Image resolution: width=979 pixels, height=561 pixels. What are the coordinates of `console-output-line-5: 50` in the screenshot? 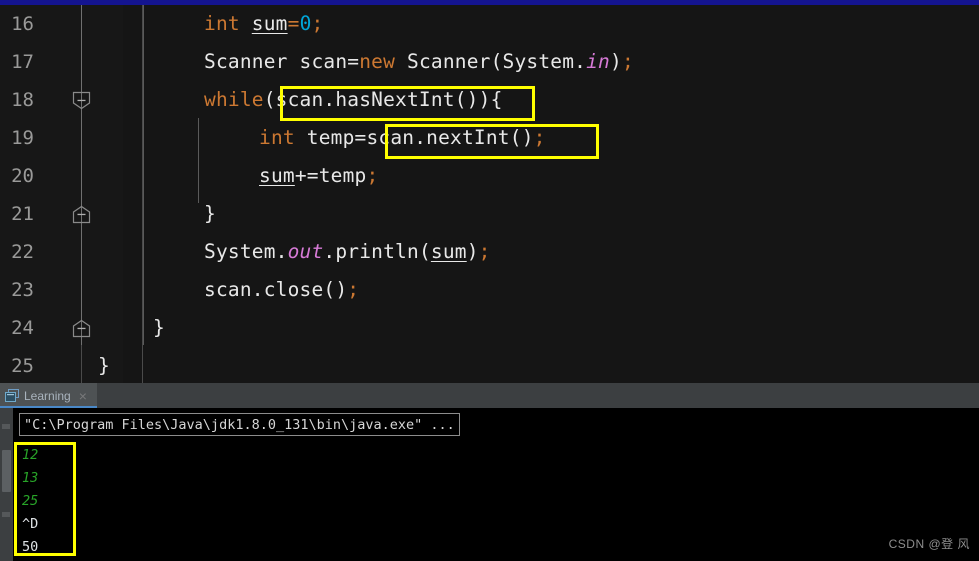 It's located at (30, 547).